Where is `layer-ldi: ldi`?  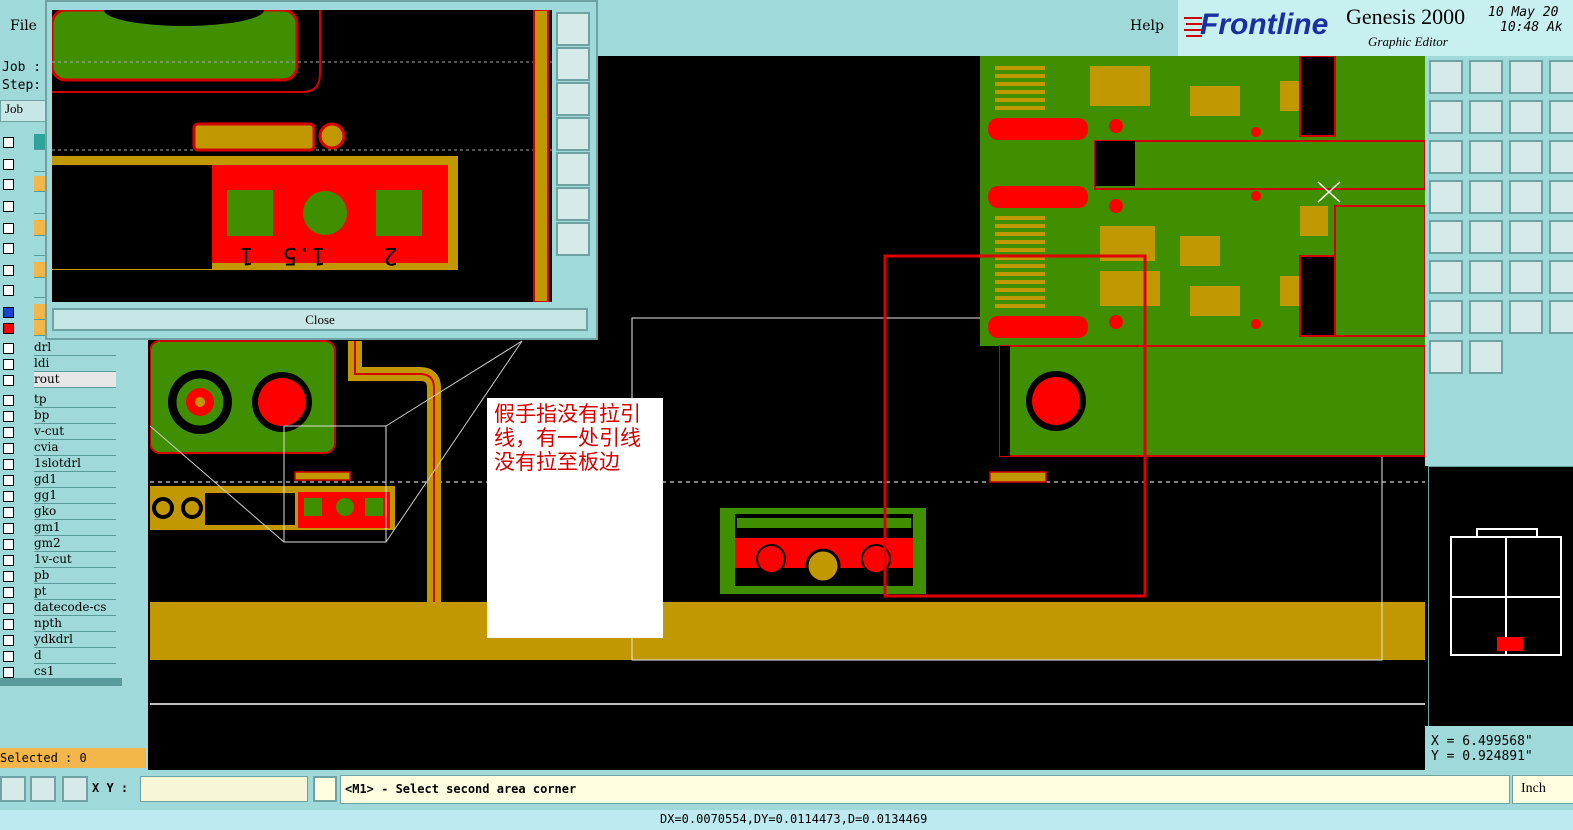 layer-ldi: ldi is located at coordinates (75, 364).